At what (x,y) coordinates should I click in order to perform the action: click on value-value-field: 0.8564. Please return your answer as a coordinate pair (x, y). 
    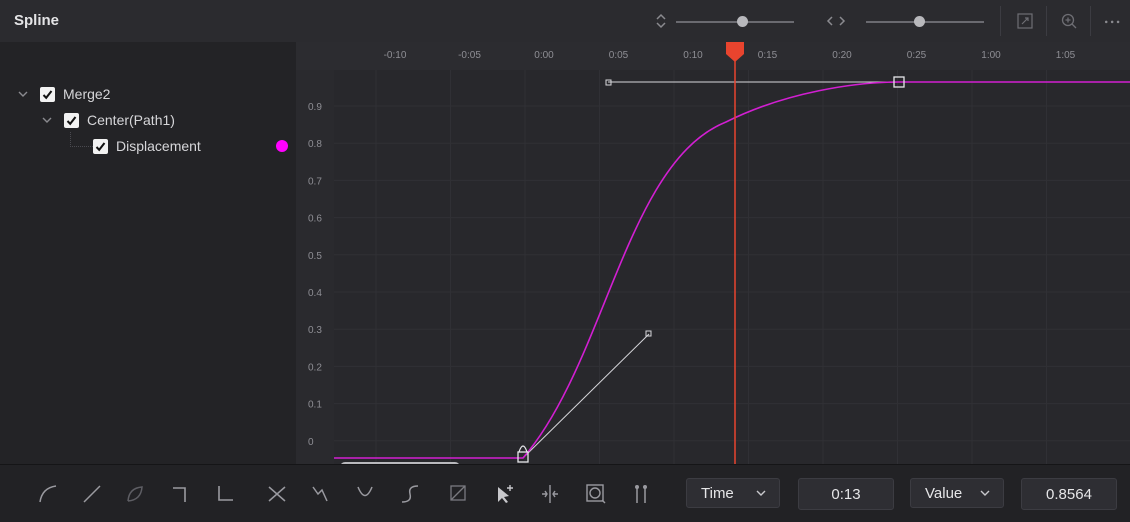
    Looking at the image, I should click on (1069, 494).